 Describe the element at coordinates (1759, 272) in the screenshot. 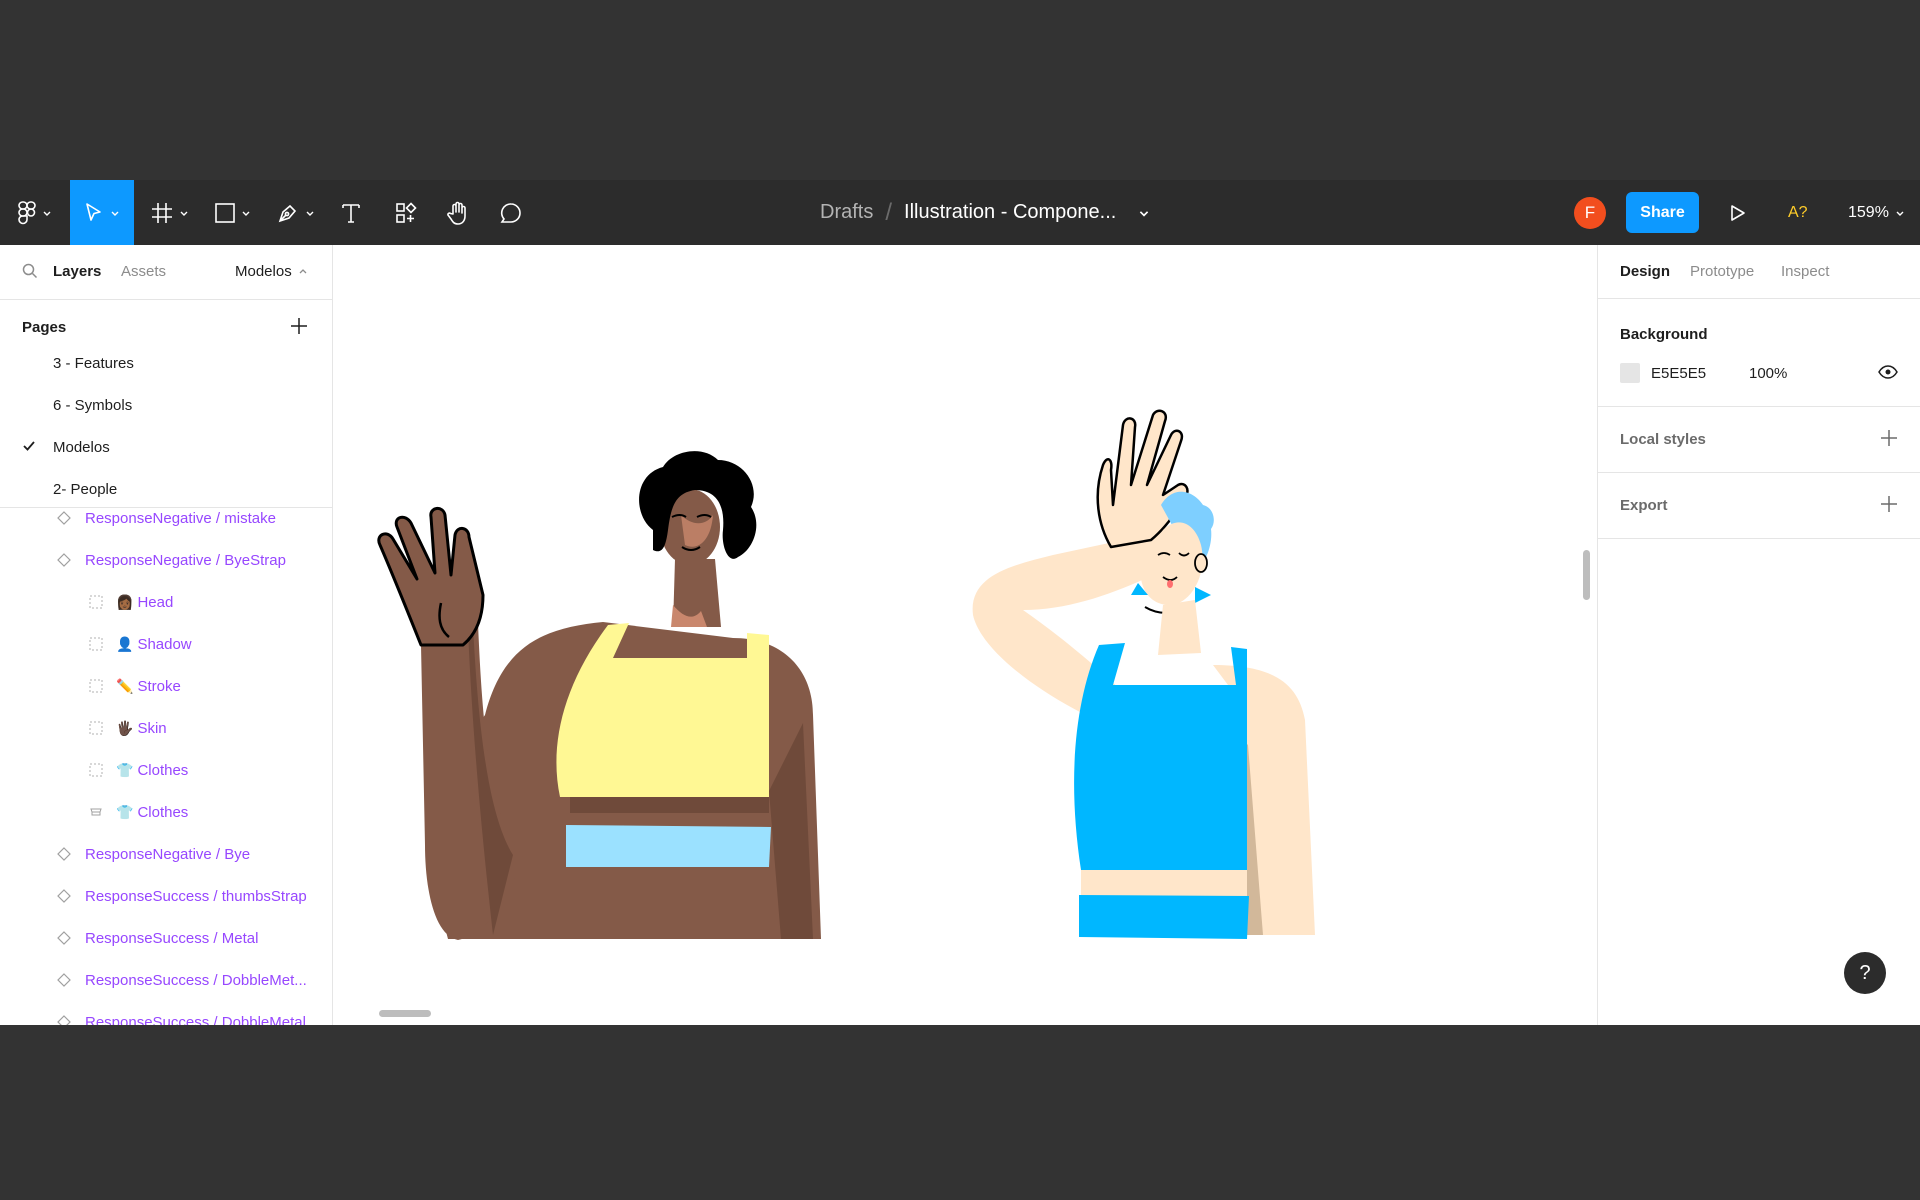

I see `right-panel-tabs: Design Prototype Inspect` at that location.